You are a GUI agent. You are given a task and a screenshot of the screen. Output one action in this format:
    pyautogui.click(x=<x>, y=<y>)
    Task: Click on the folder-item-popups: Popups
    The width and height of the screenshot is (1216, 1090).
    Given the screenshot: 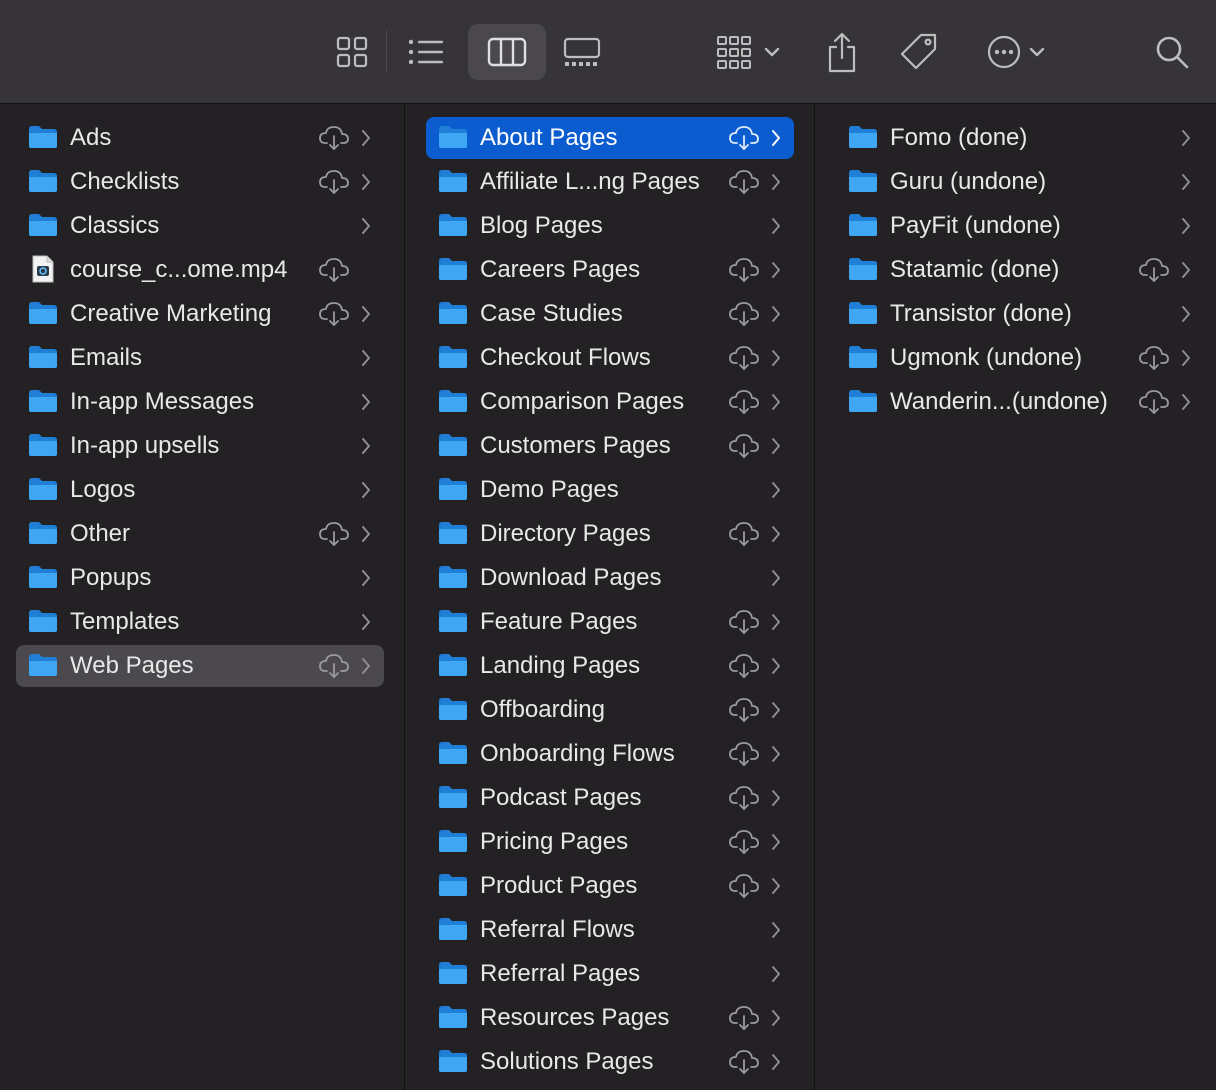 What is the action you would take?
    pyautogui.click(x=200, y=578)
    